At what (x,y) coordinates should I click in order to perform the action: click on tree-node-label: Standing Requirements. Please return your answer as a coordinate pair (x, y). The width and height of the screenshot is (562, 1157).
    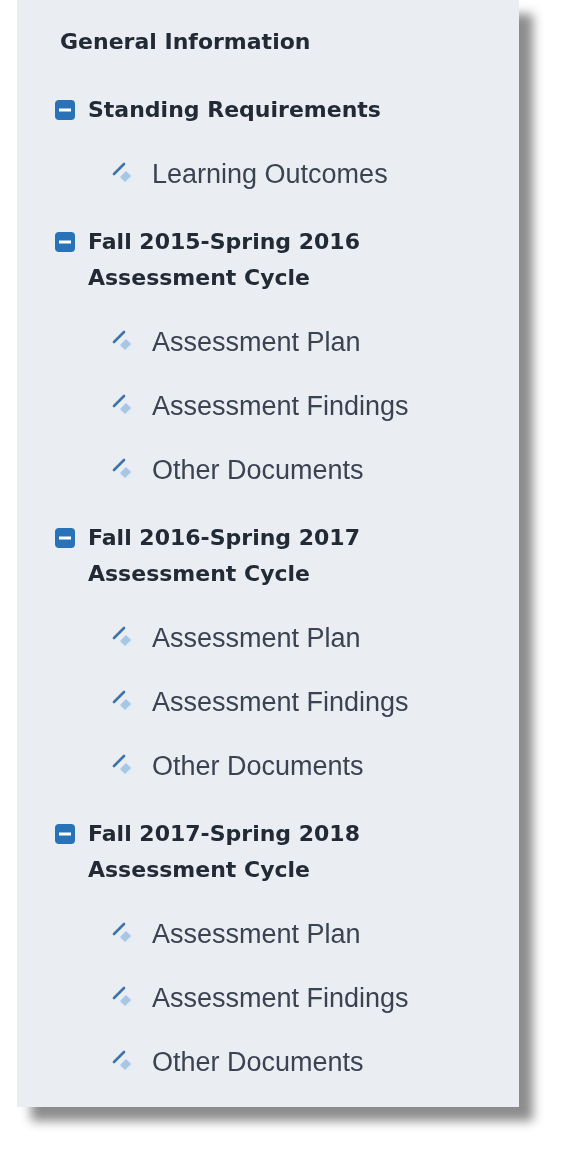
    Looking at the image, I should click on (288, 110).